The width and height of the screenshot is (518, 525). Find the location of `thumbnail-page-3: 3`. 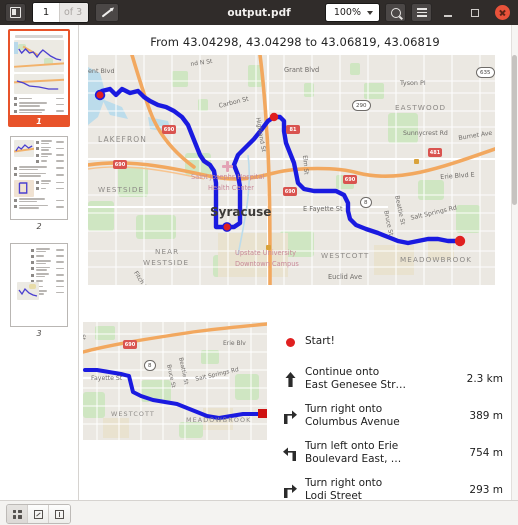

thumbnail-page-3: 3 is located at coordinates (39, 291).